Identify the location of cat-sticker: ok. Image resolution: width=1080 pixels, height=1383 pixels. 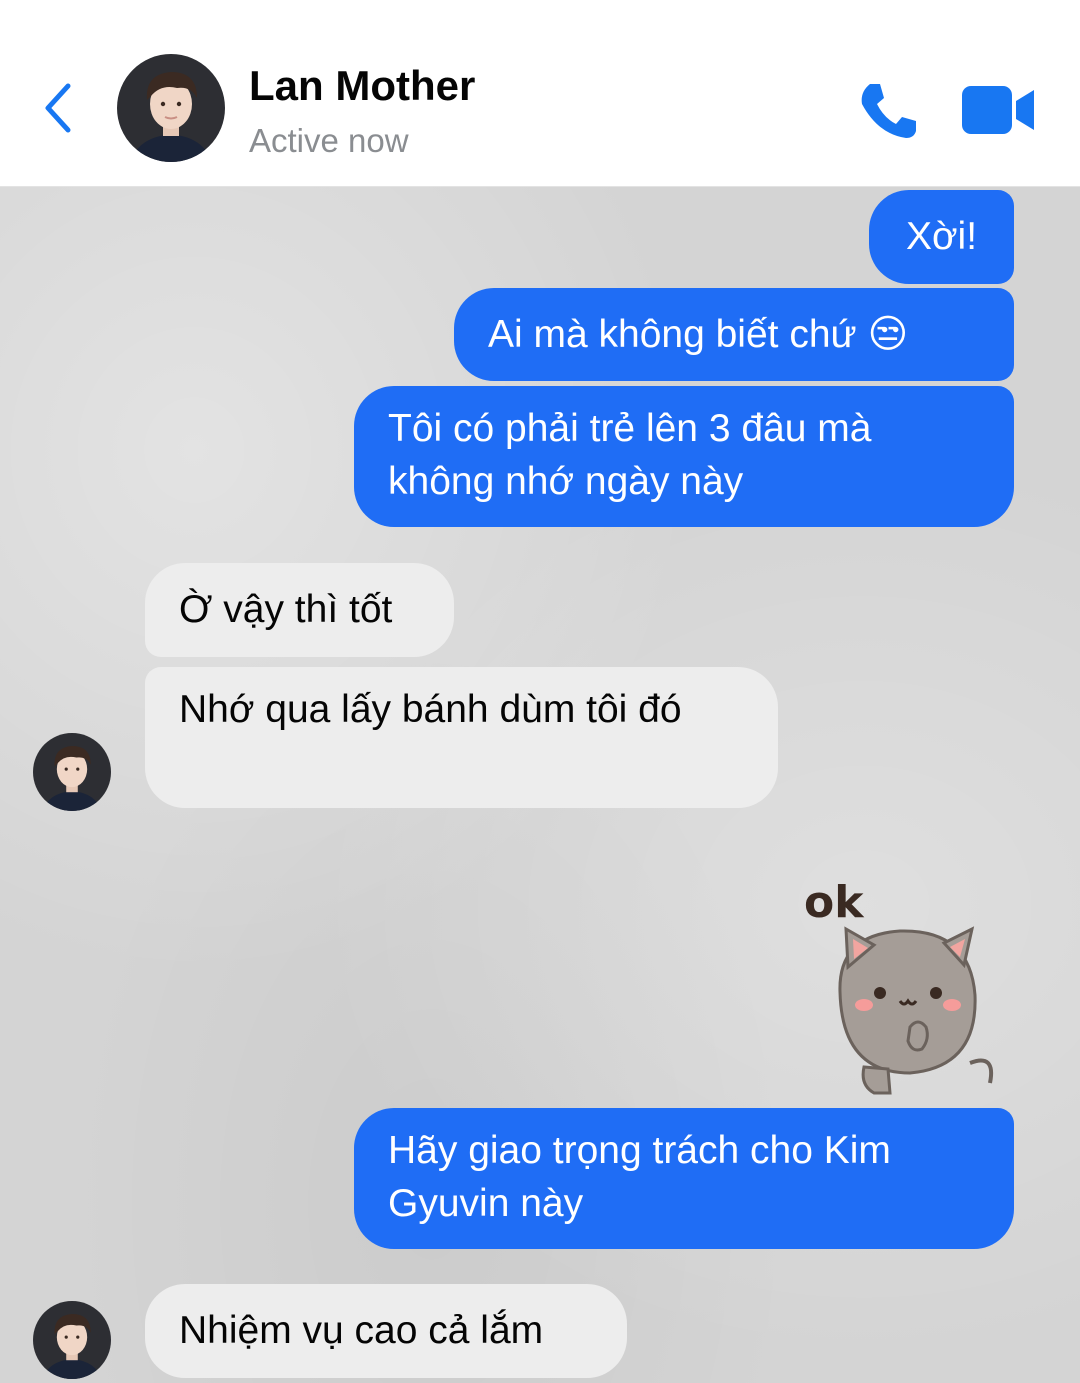
(905, 989).